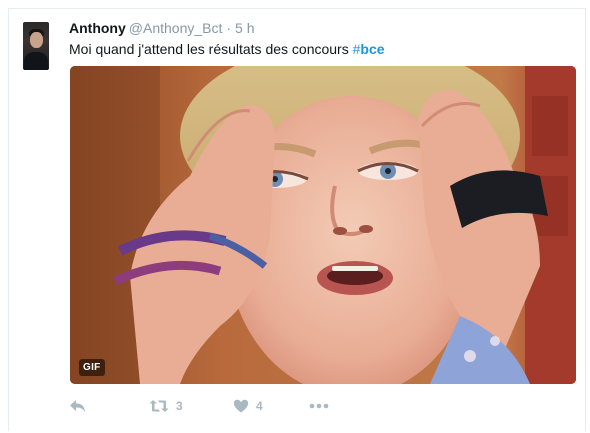 Image resolution: width=590 pixels, height=433 pixels. I want to click on author-username: @Anthony_Bct, so click(176, 28).